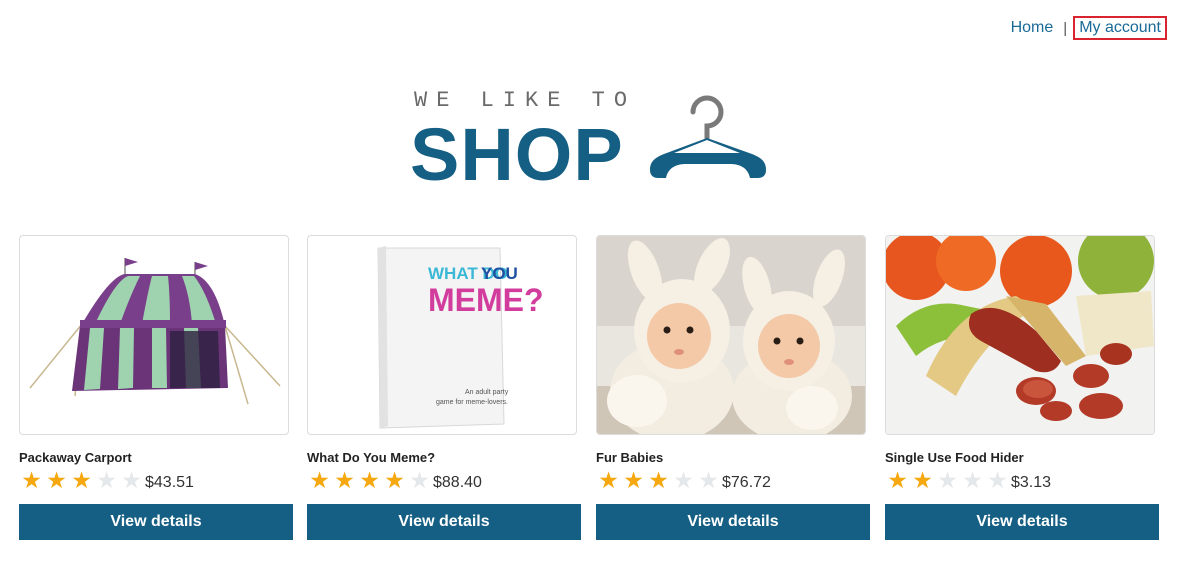 Image resolution: width=1187 pixels, height=566 pixels. Describe the element at coordinates (499, 273) in the screenshot. I see `box-line1b: YOU` at that location.